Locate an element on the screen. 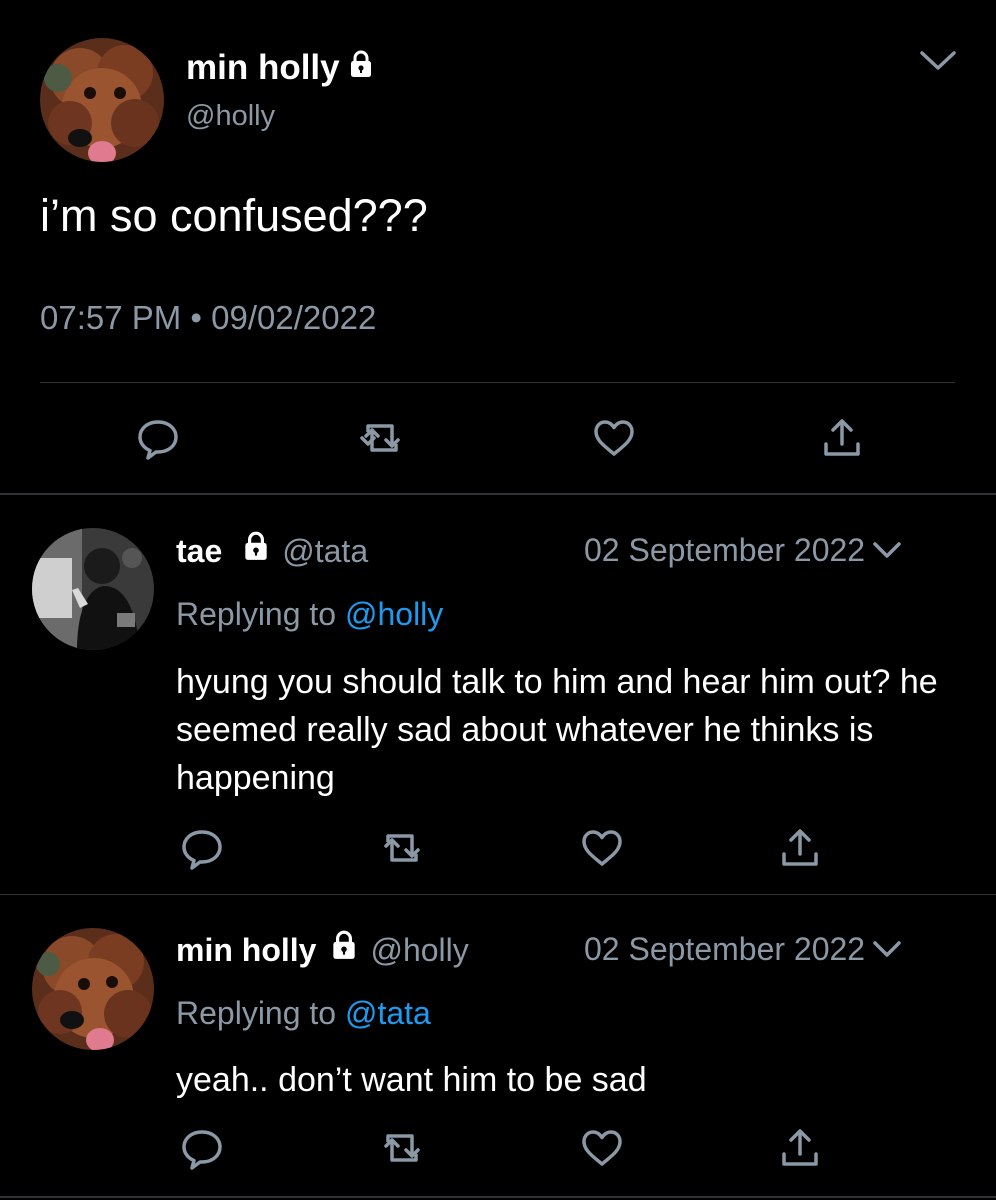  replying-to: Replying to @tata is located at coordinates (303, 1013).